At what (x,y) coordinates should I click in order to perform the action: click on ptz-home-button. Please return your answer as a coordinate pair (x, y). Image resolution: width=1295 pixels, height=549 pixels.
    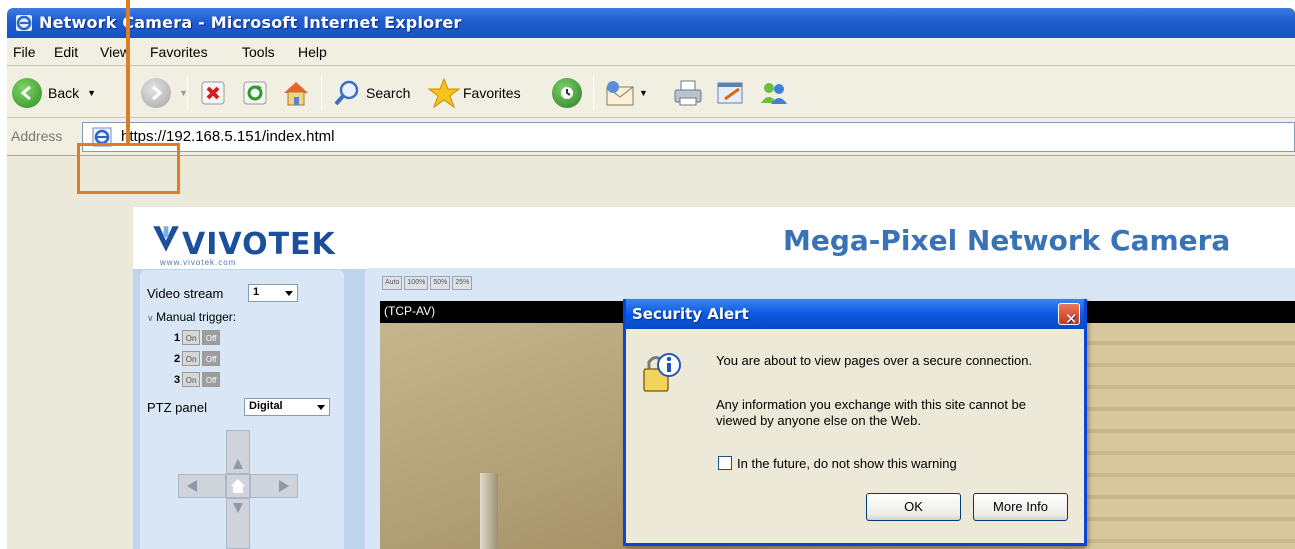
    Looking at the image, I should click on (238, 486).